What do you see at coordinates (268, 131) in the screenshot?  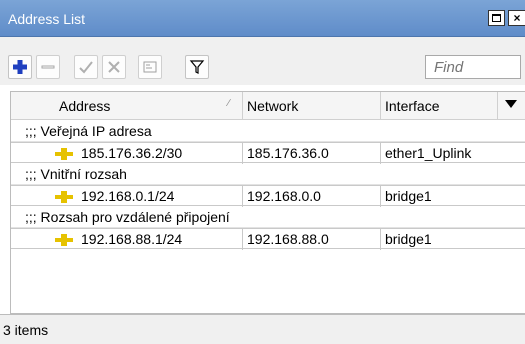 I see `comment-row: ;;; Veřejná IP adresa` at bounding box center [268, 131].